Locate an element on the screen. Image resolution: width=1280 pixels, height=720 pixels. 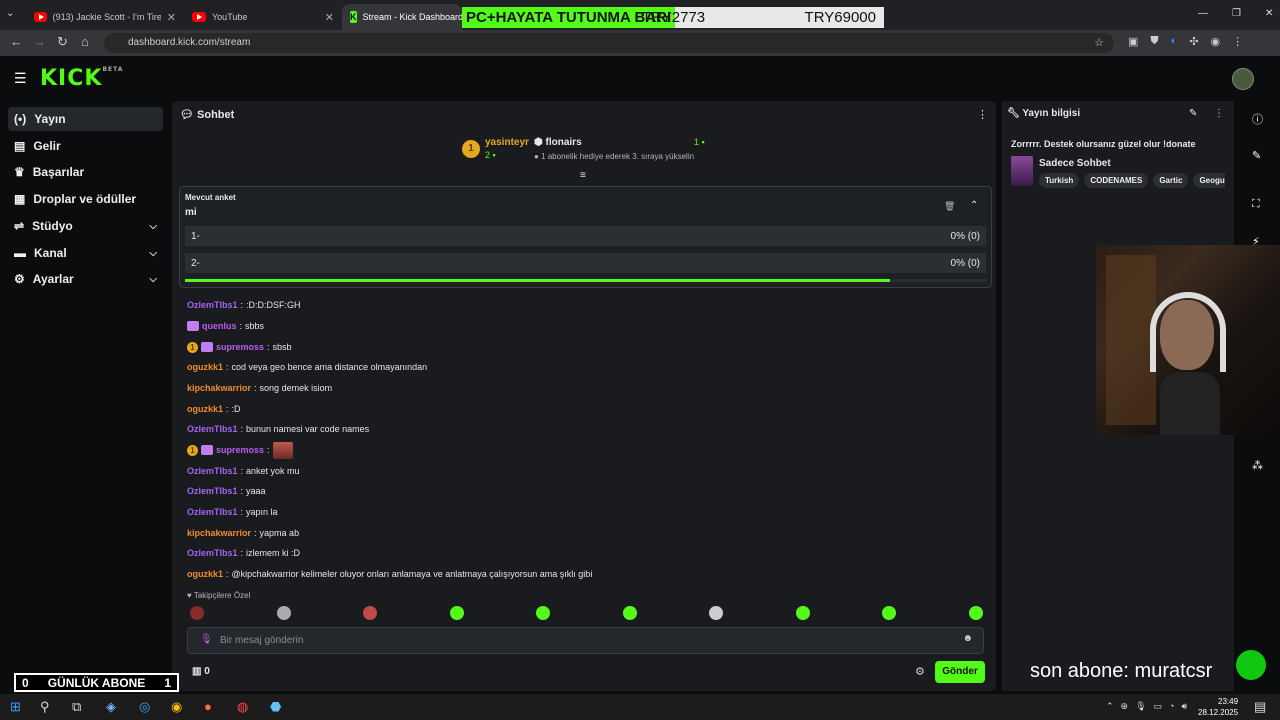
chat-message: OzlemTlbs1: bunun namesi var code names is located at coordinates (278, 429).